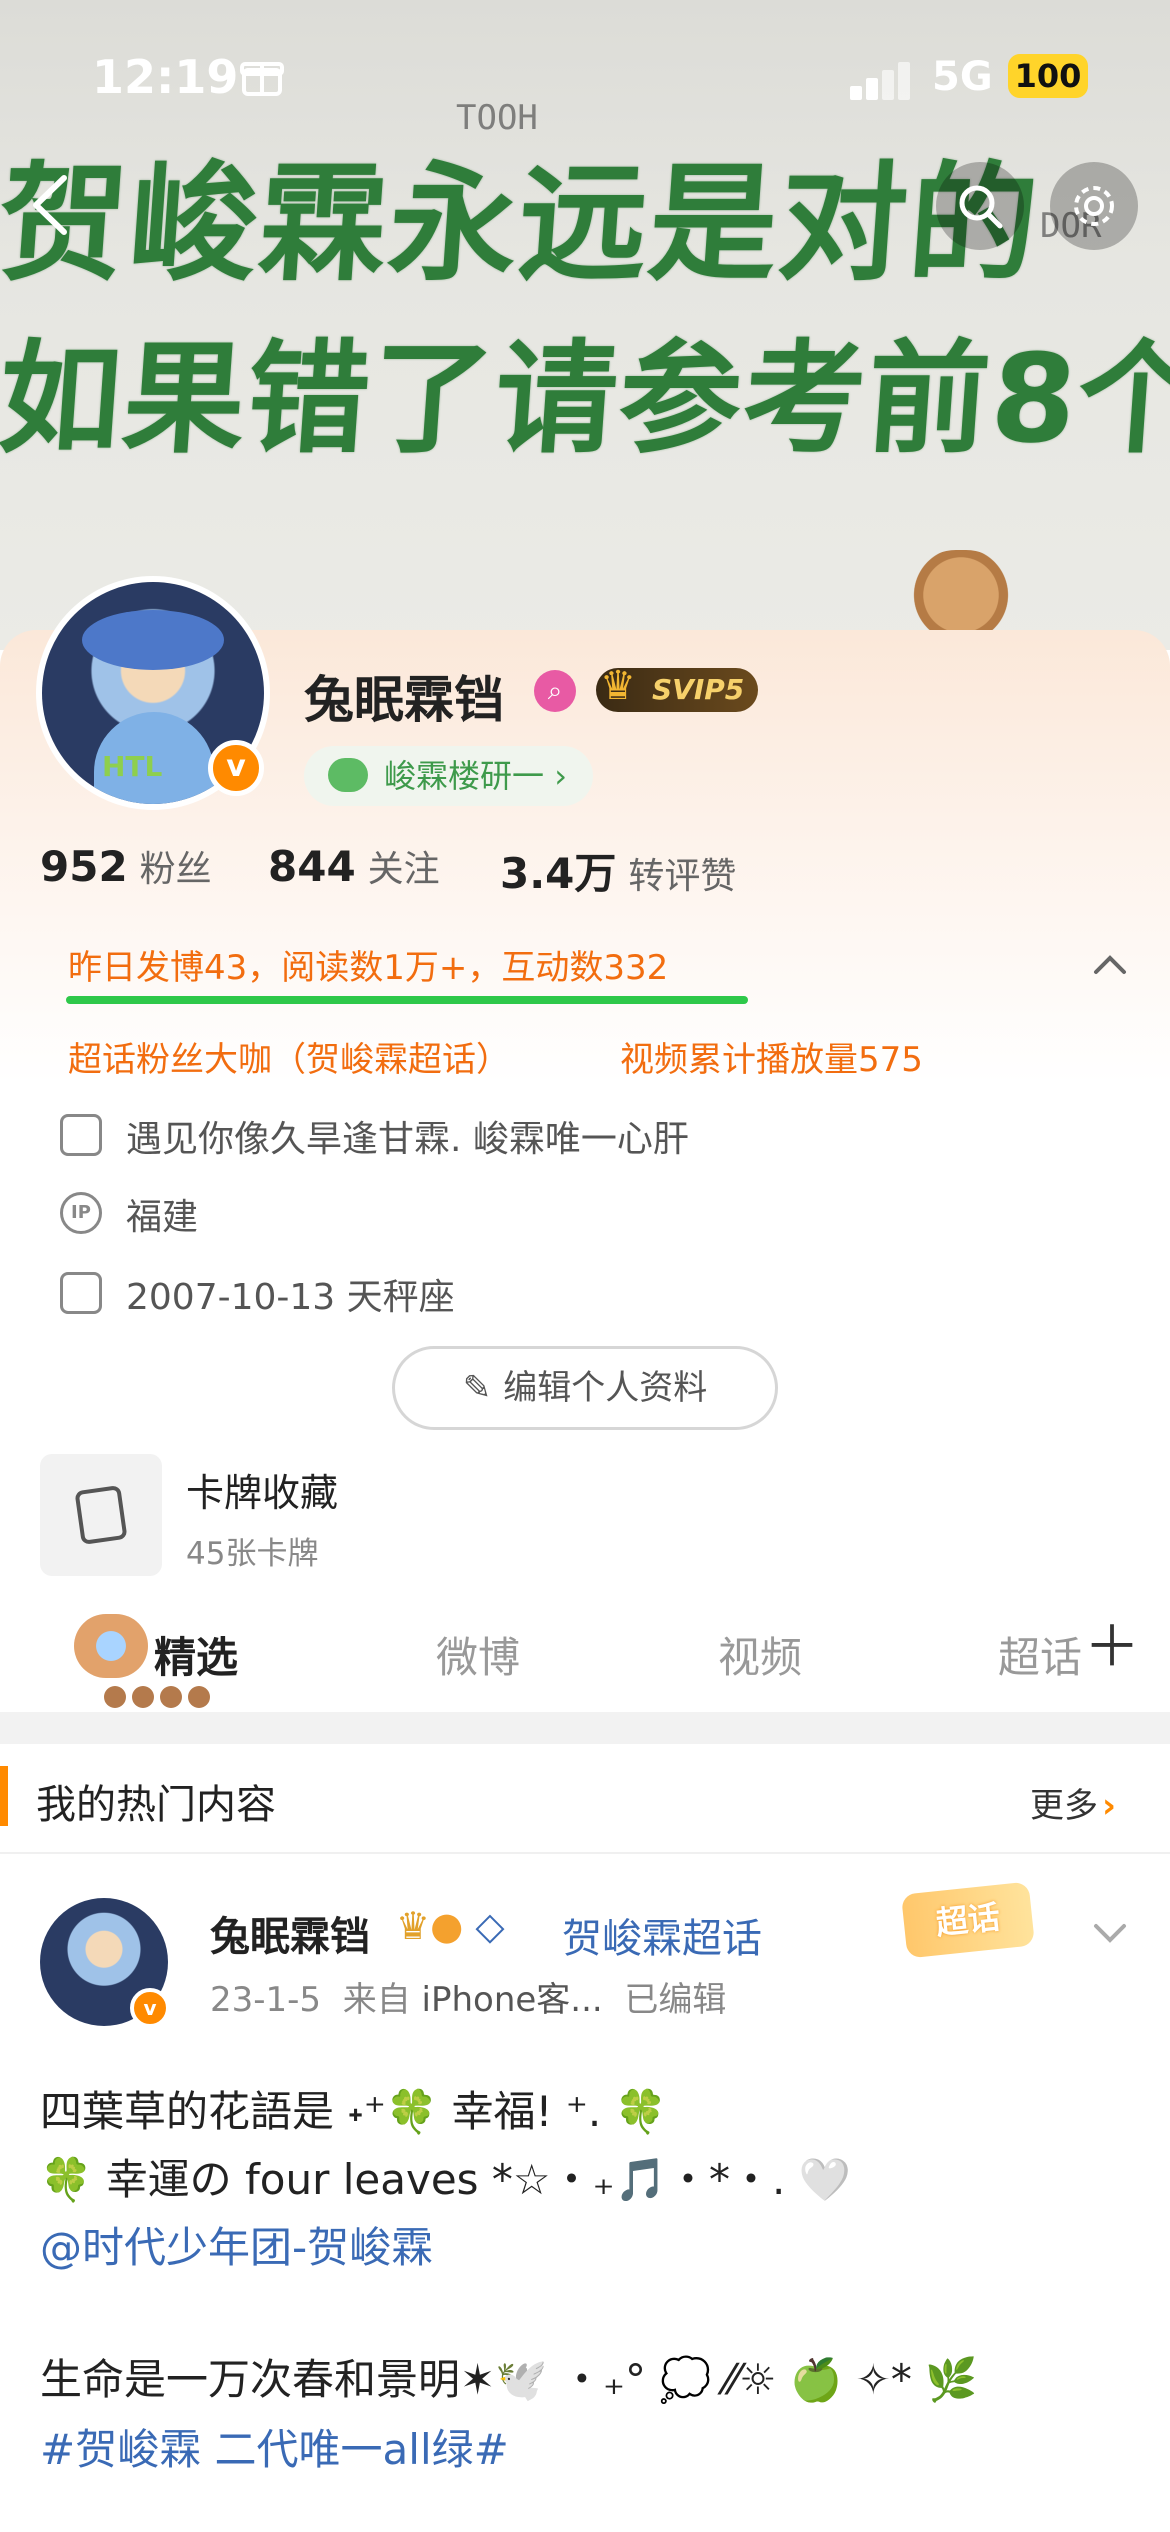 The image size is (1170, 2532). Describe the element at coordinates (289, 1056) in the screenshot. I see `superfan-title: 超话粉丝大咖（贺峻霖超话）` at that location.